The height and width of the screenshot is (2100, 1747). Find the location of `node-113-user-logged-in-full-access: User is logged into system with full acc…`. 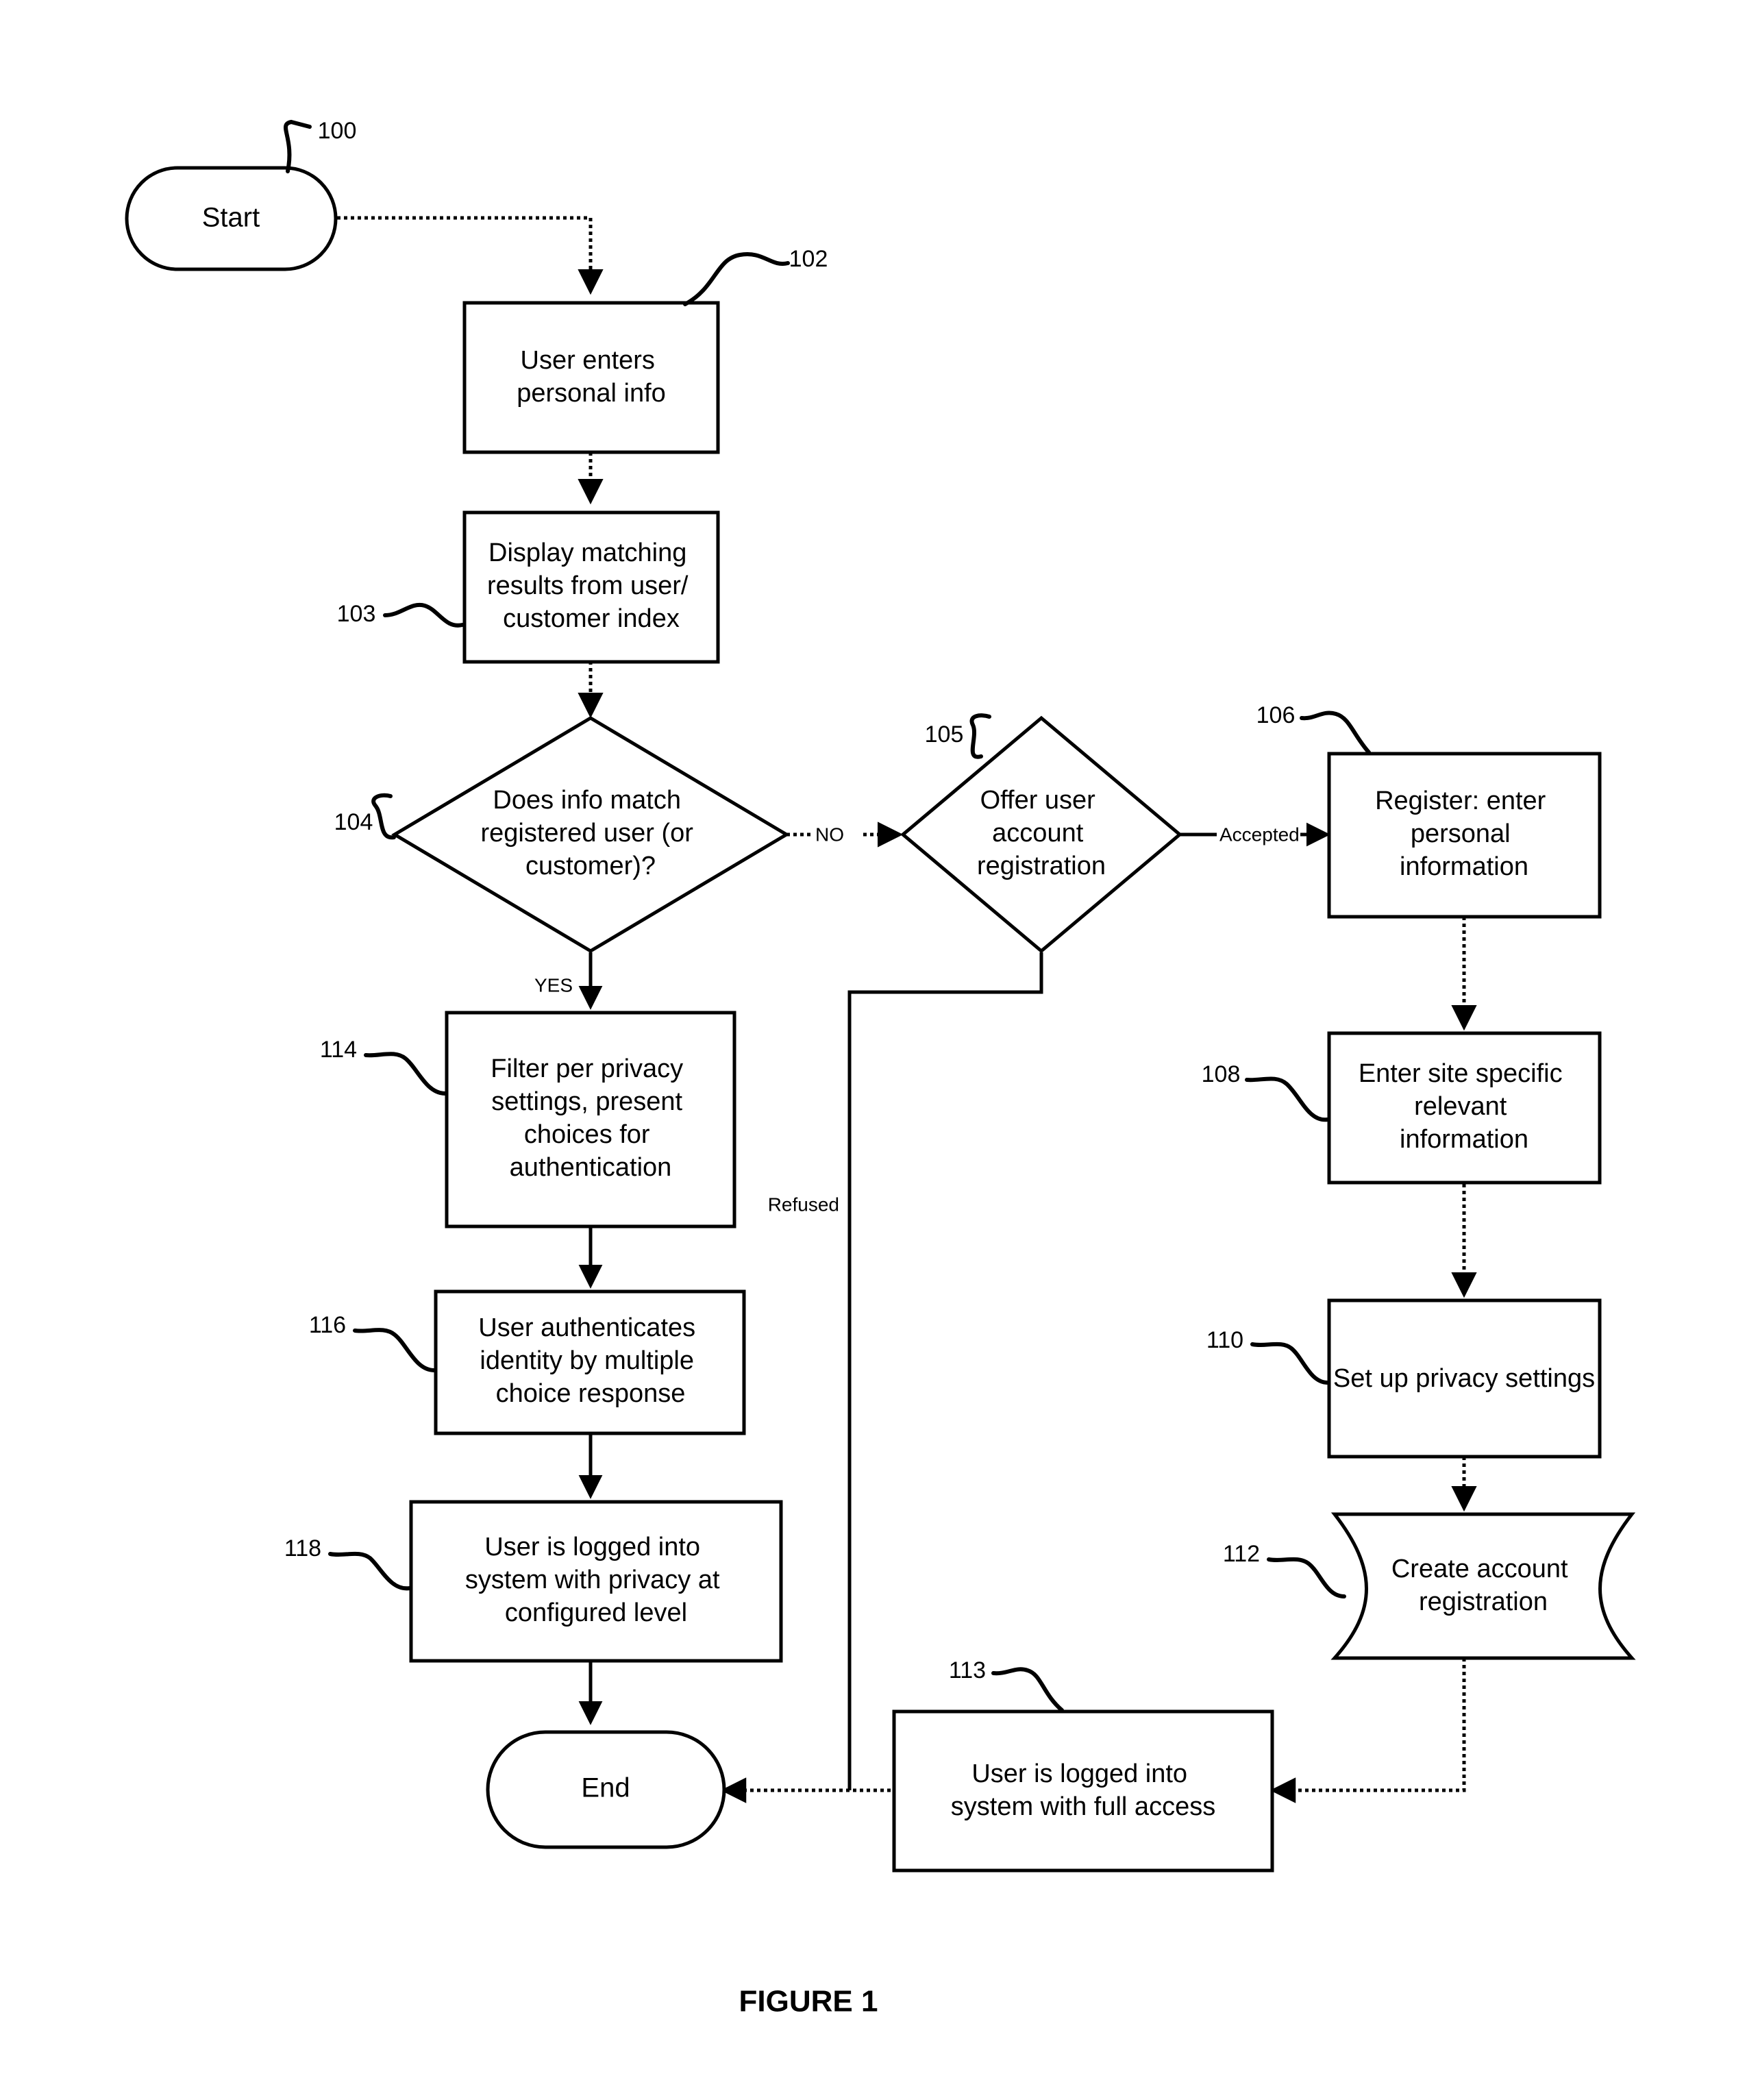

node-113-user-logged-in-full-access: User is logged into system with full acc… is located at coordinates (1083, 1791).